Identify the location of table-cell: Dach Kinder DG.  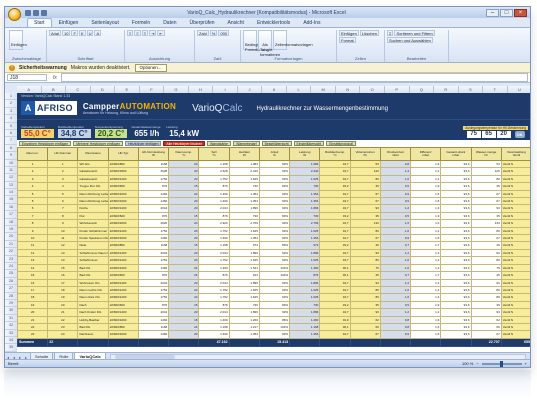
(93, 312).